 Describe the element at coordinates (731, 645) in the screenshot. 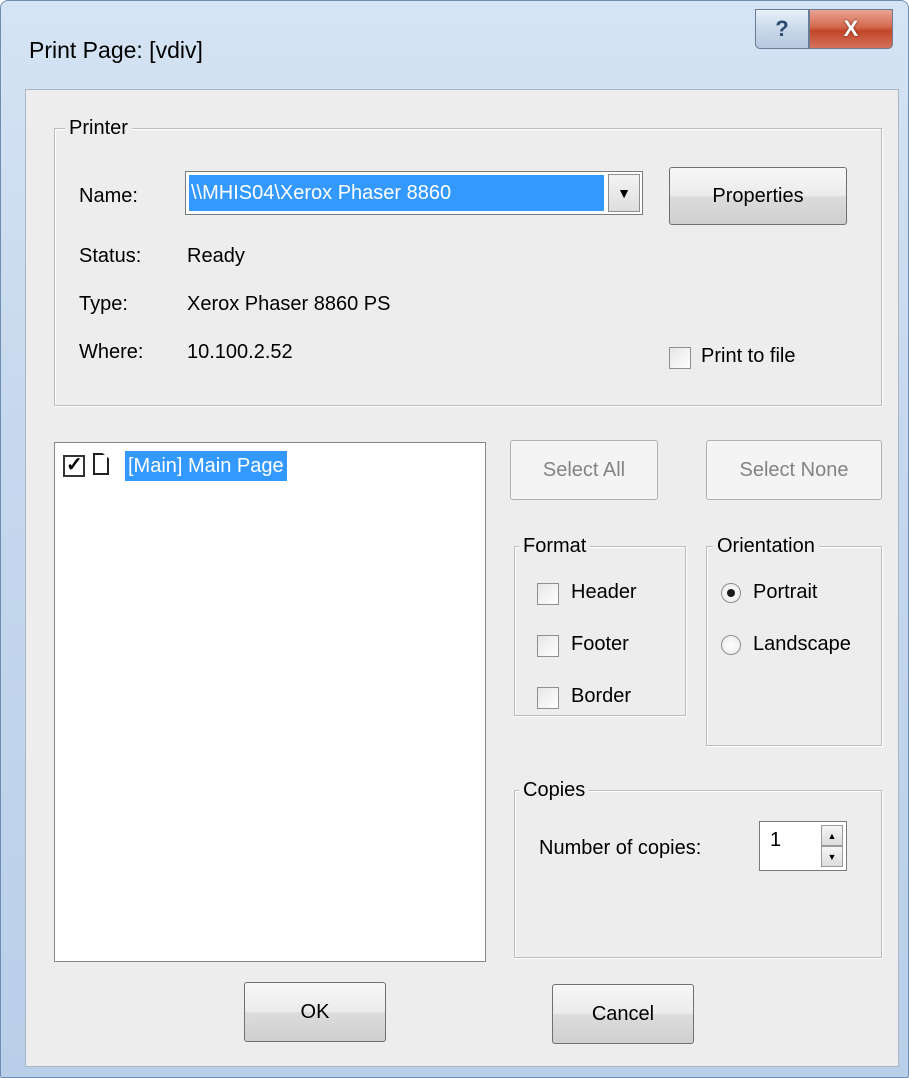

I see `landscape-radio` at that location.